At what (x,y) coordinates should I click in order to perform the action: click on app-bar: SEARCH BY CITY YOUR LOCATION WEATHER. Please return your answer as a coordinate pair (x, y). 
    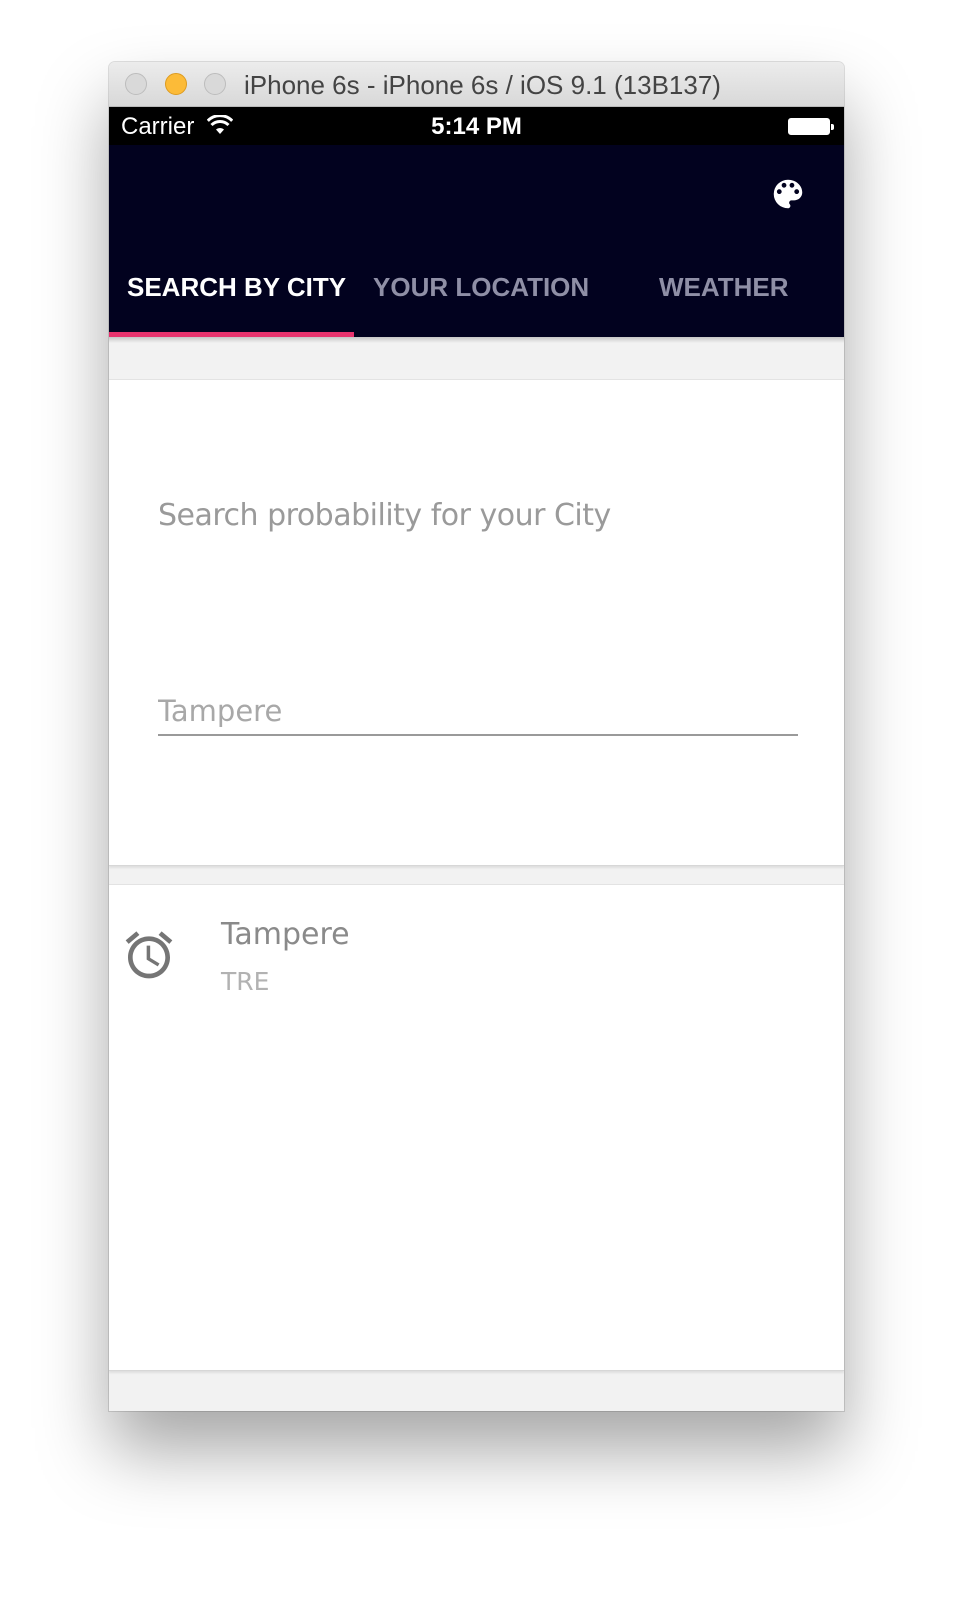
    Looking at the image, I should click on (476, 241).